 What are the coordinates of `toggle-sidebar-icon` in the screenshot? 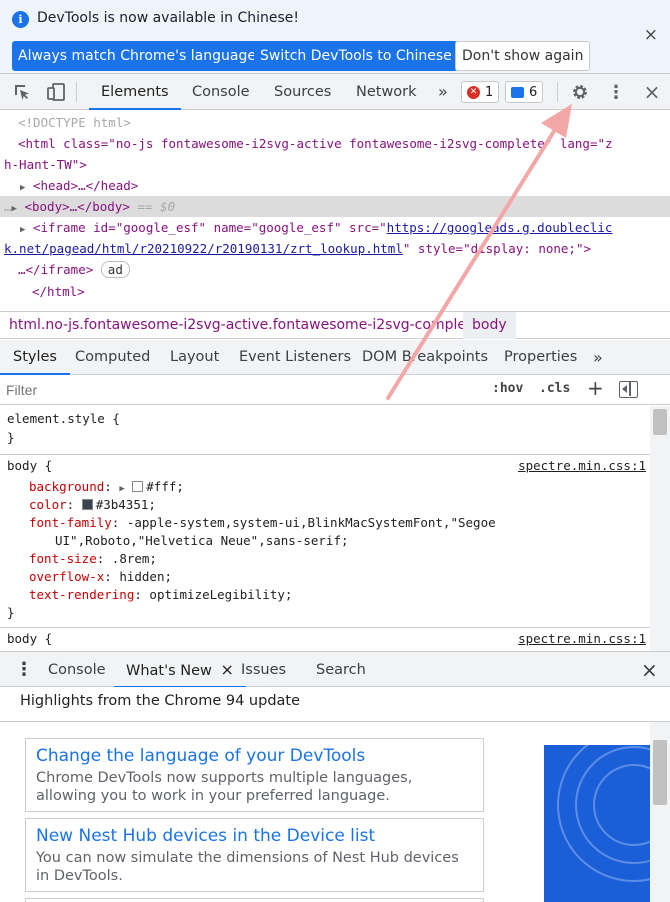 It's located at (628, 389).